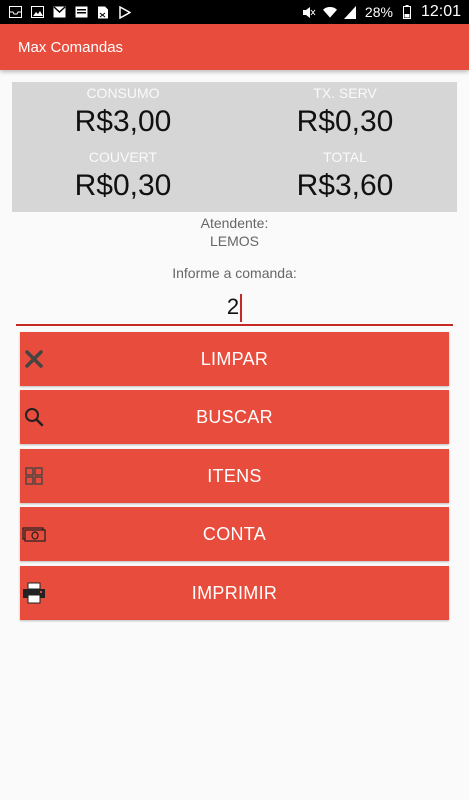 The width and height of the screenshot is (469, 800). I want to click on total-cell: TOTAL R$3,60, so click(345, 177).